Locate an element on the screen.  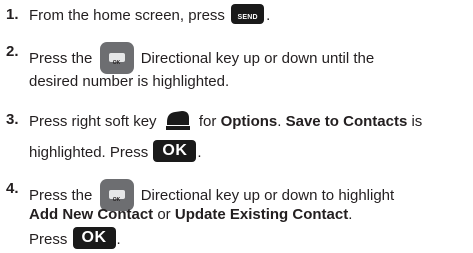
step-number: 2. is located at coordinates (12, 51).